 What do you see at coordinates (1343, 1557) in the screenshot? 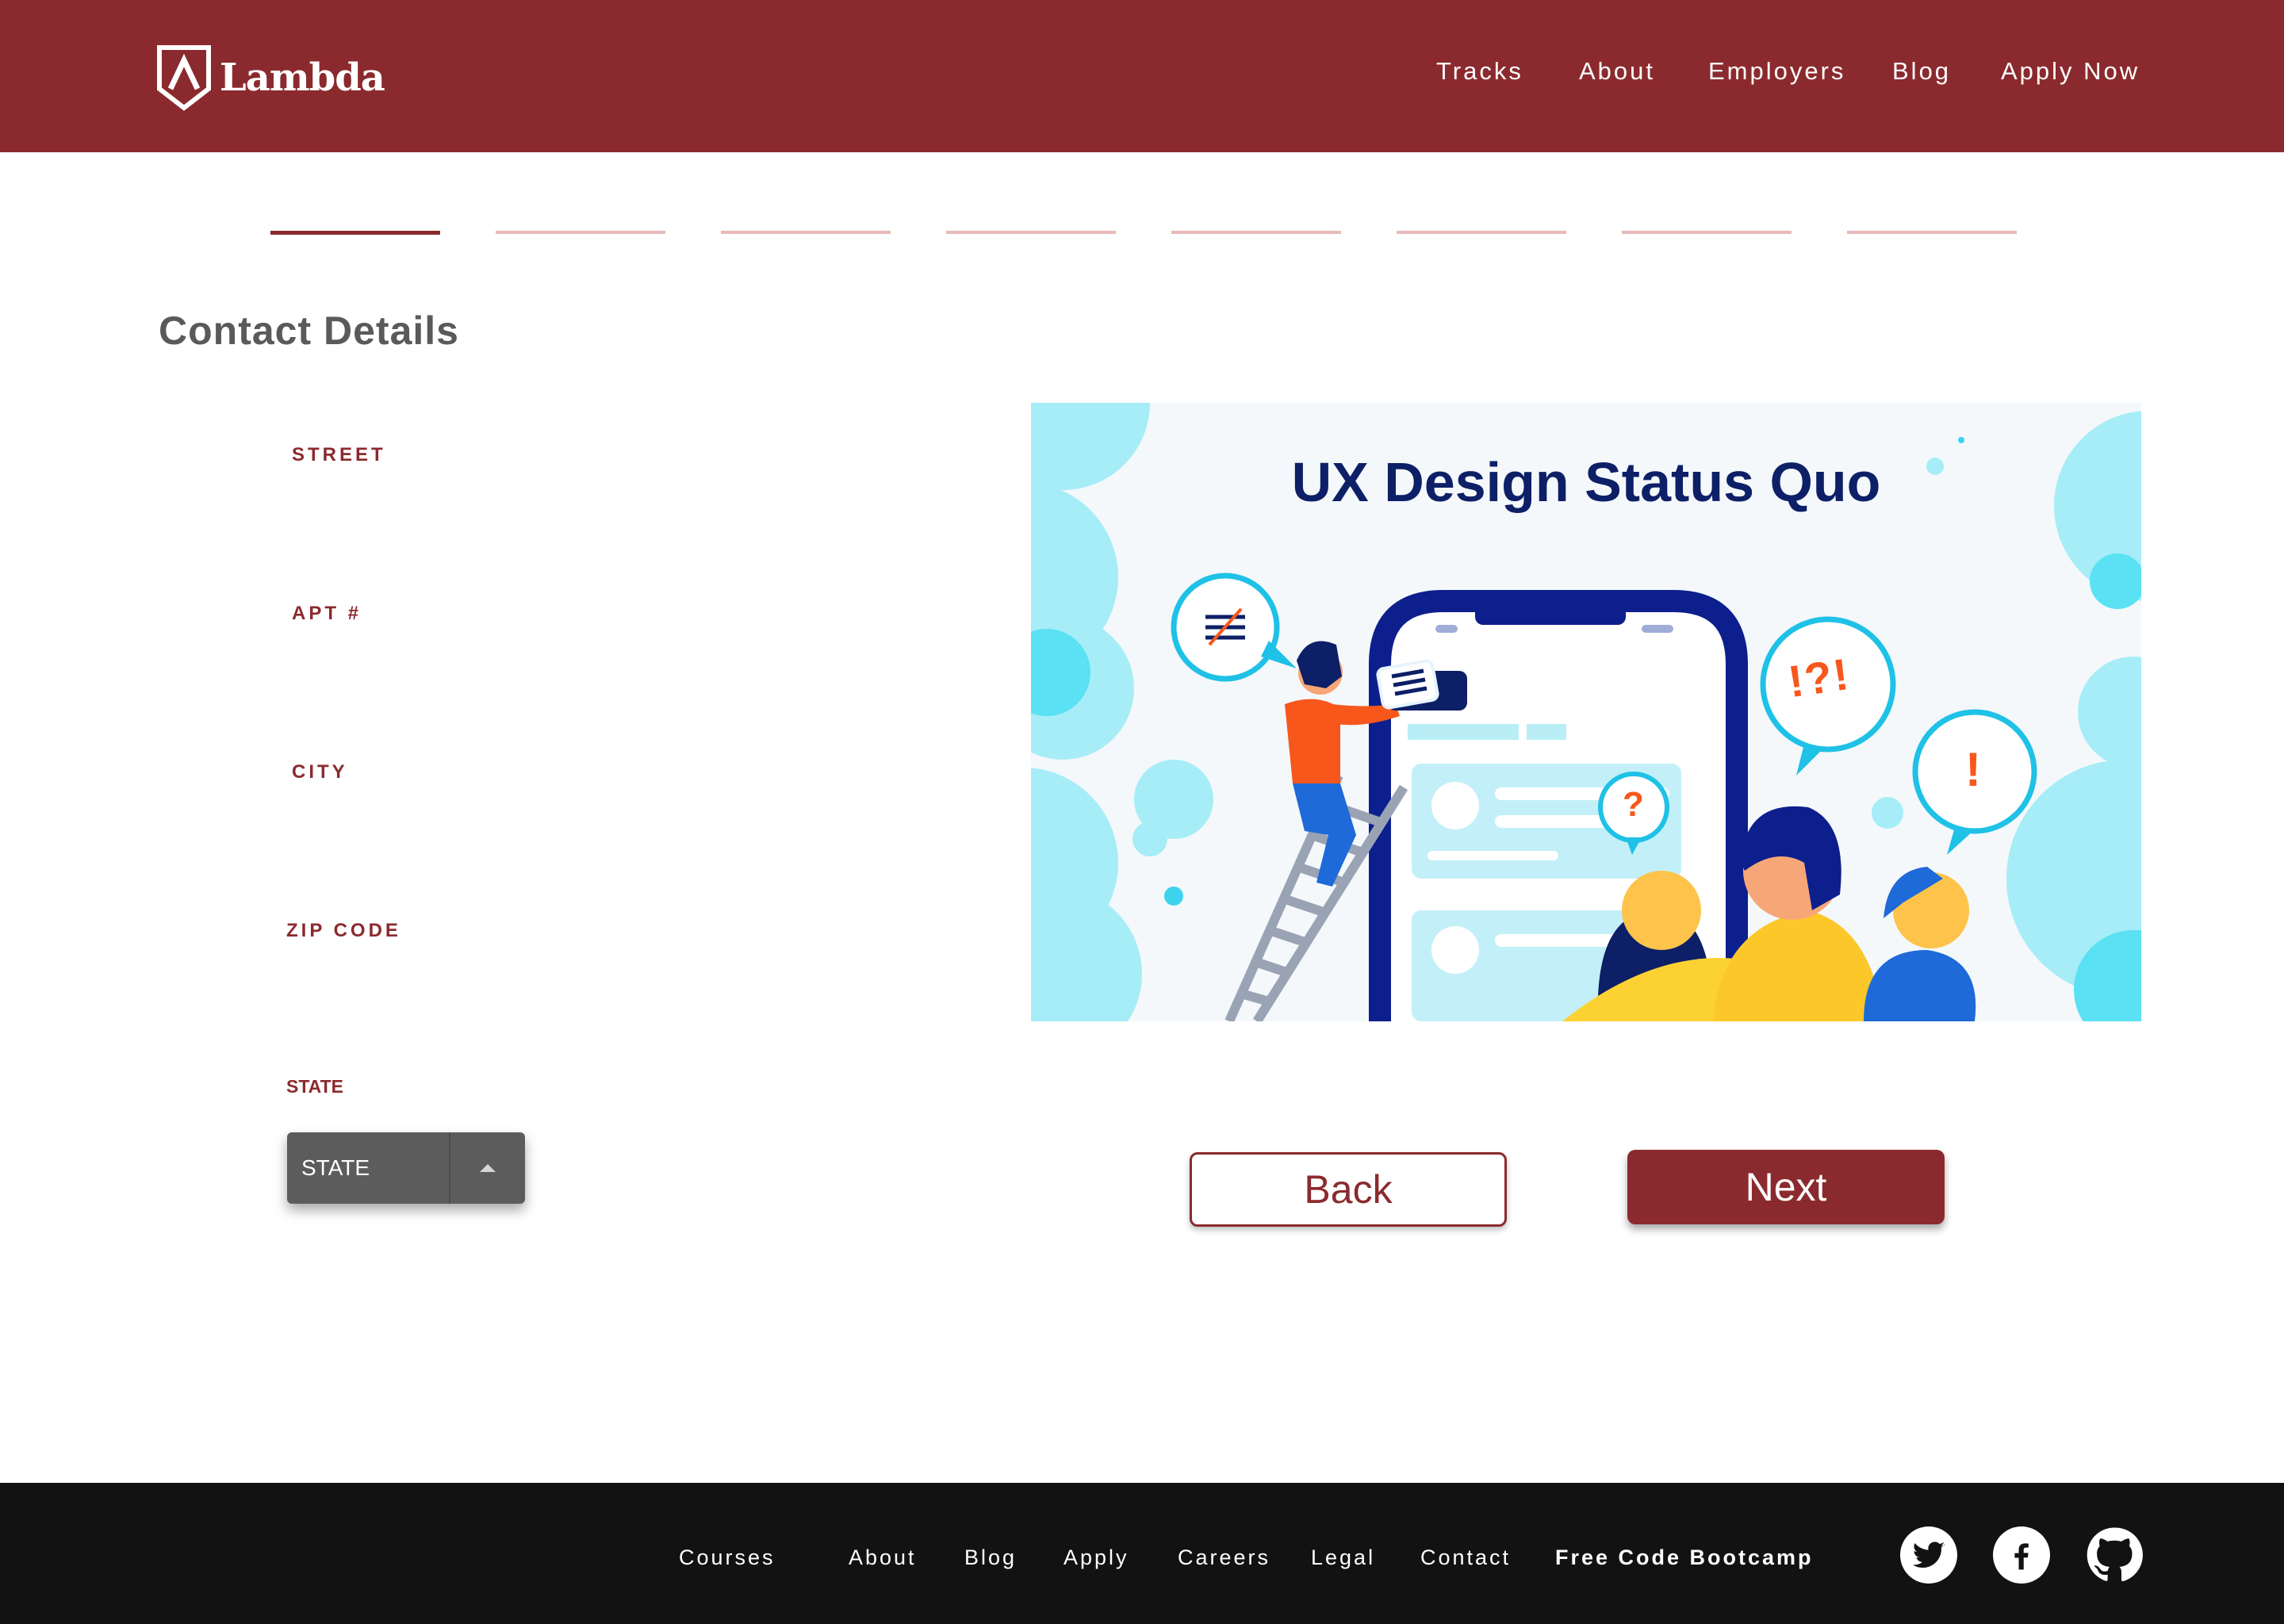
I see `footer-legal: Legal` at bounding box center [1343, 1557].